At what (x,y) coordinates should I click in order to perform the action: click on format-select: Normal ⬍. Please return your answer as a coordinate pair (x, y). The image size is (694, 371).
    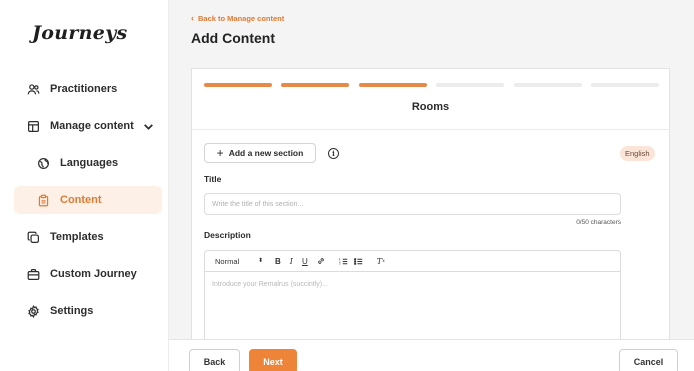
    Looking at the image, I should click on (239, 261).